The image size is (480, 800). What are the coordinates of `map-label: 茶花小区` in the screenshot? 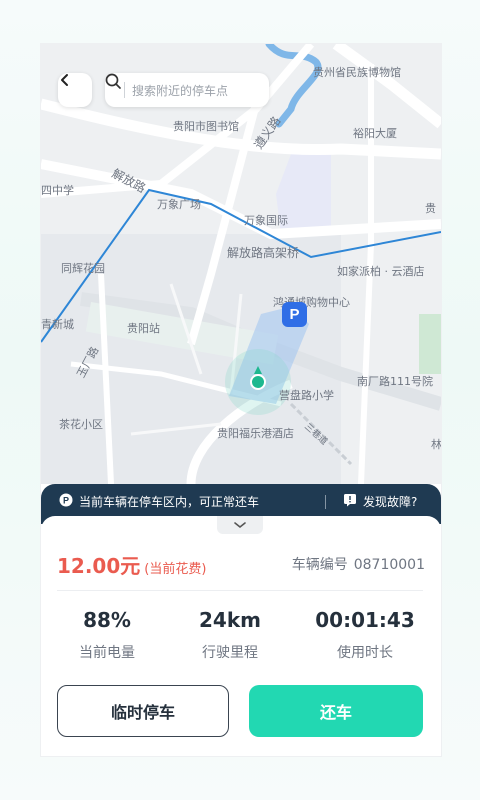 It's located at (81, 424).